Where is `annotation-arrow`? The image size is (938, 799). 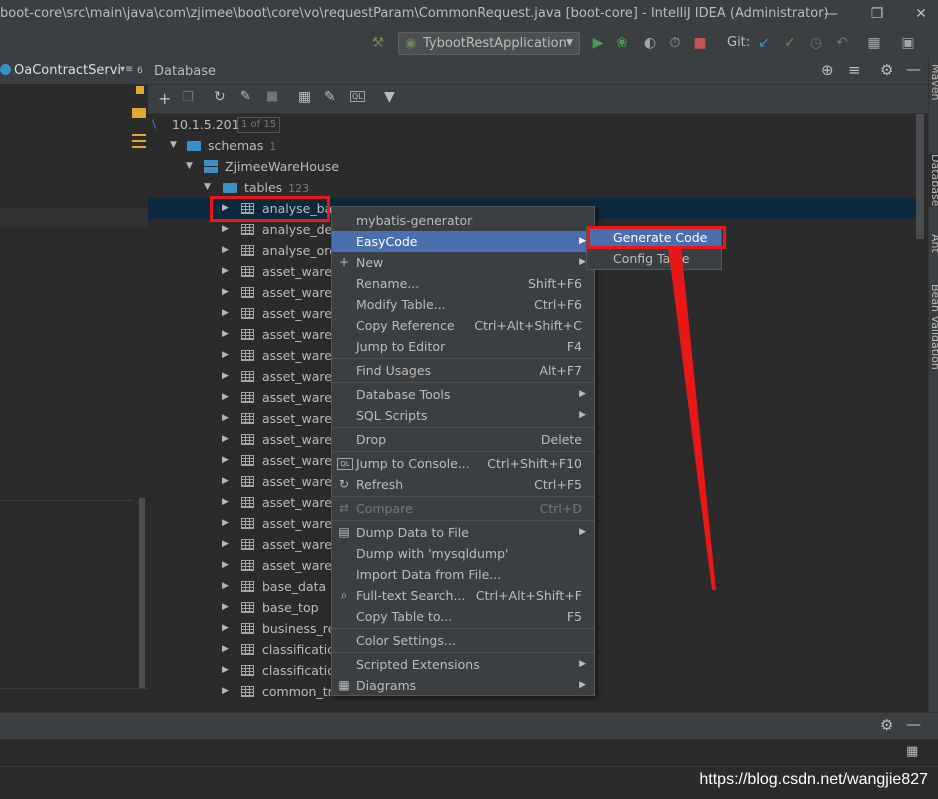 annotation-arrow is located at coordinates (692, 418).